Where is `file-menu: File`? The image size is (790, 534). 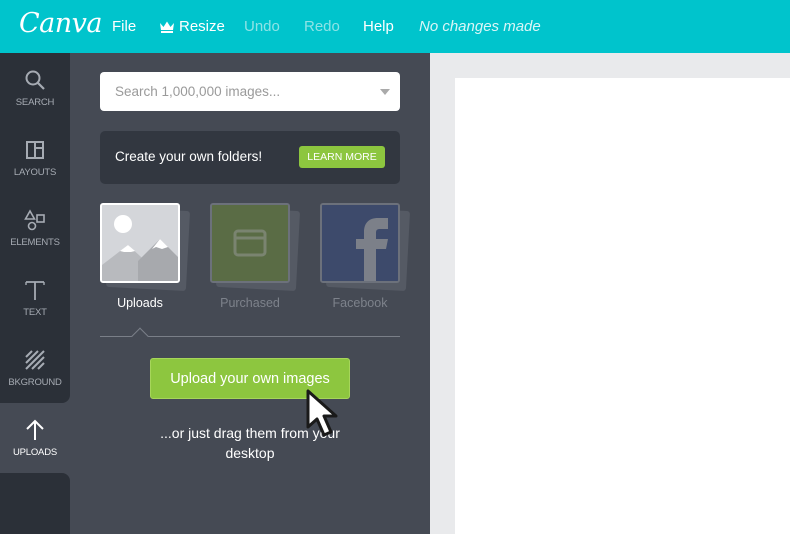 file-menu: File is located at coordinates (124, 26).